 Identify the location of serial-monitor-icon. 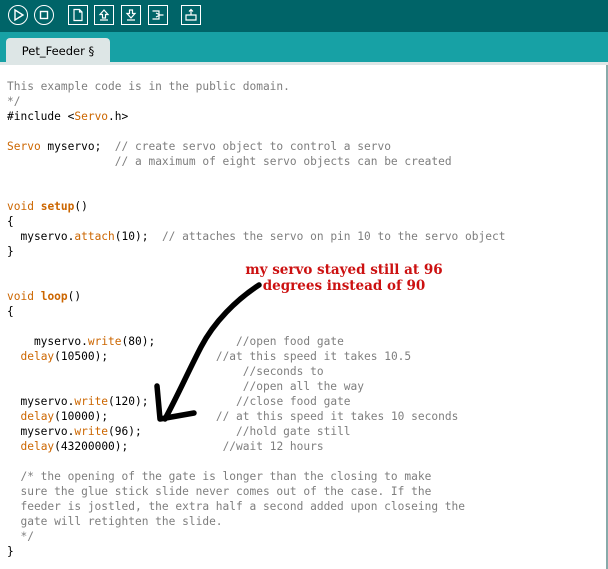
(191, 14).